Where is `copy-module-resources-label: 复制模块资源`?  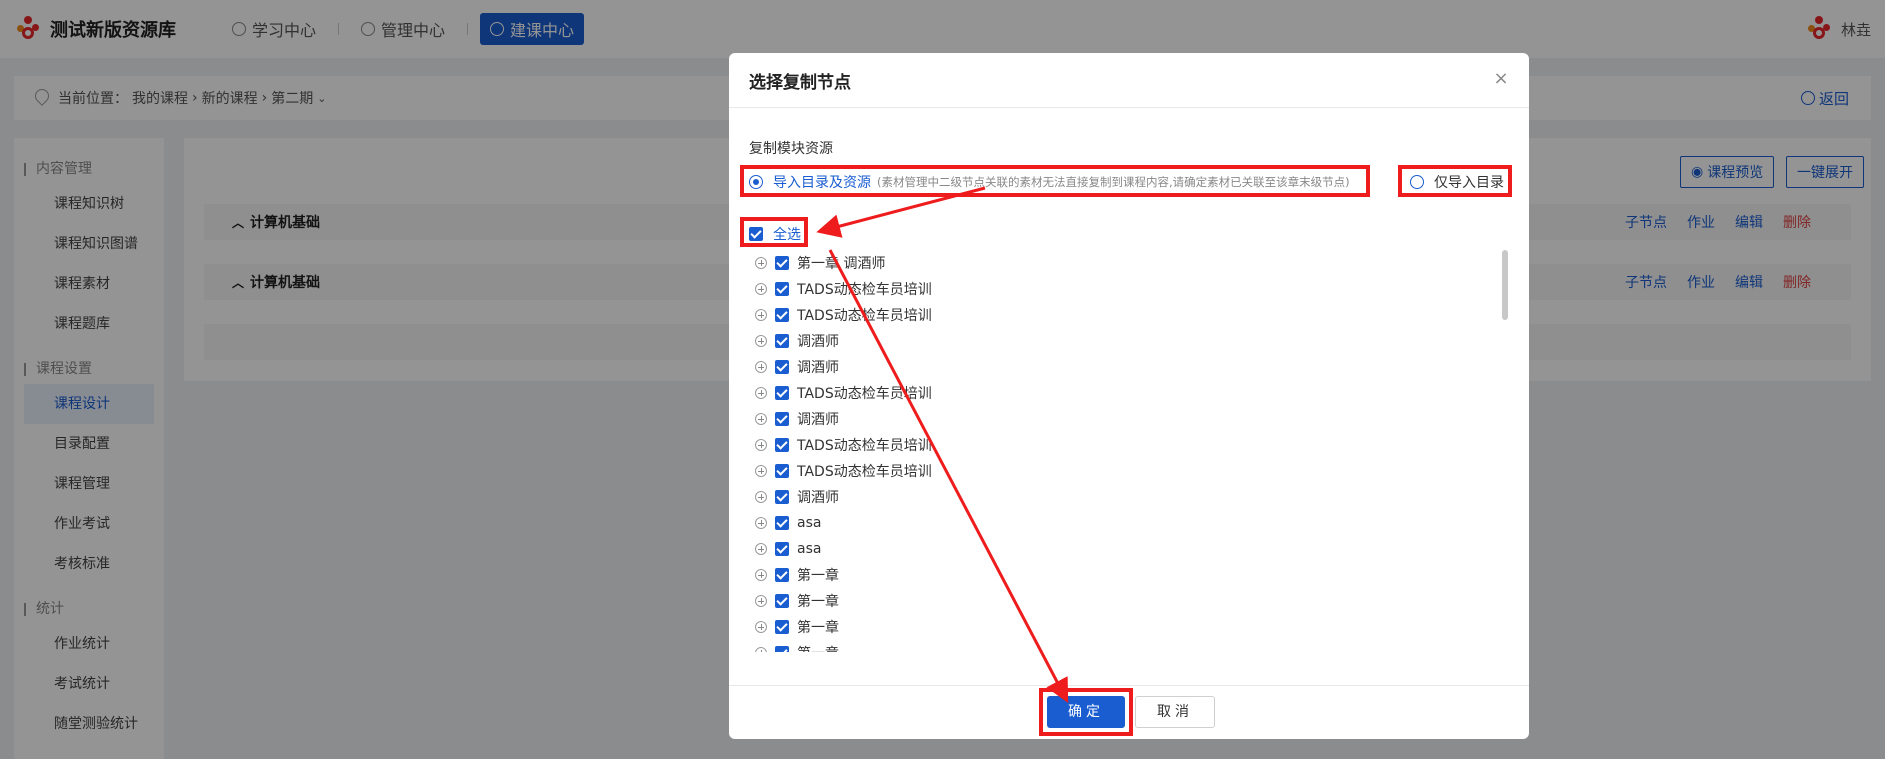 copy-module-resources-label: 复制模块资源 is located at coordinates (791, 149).